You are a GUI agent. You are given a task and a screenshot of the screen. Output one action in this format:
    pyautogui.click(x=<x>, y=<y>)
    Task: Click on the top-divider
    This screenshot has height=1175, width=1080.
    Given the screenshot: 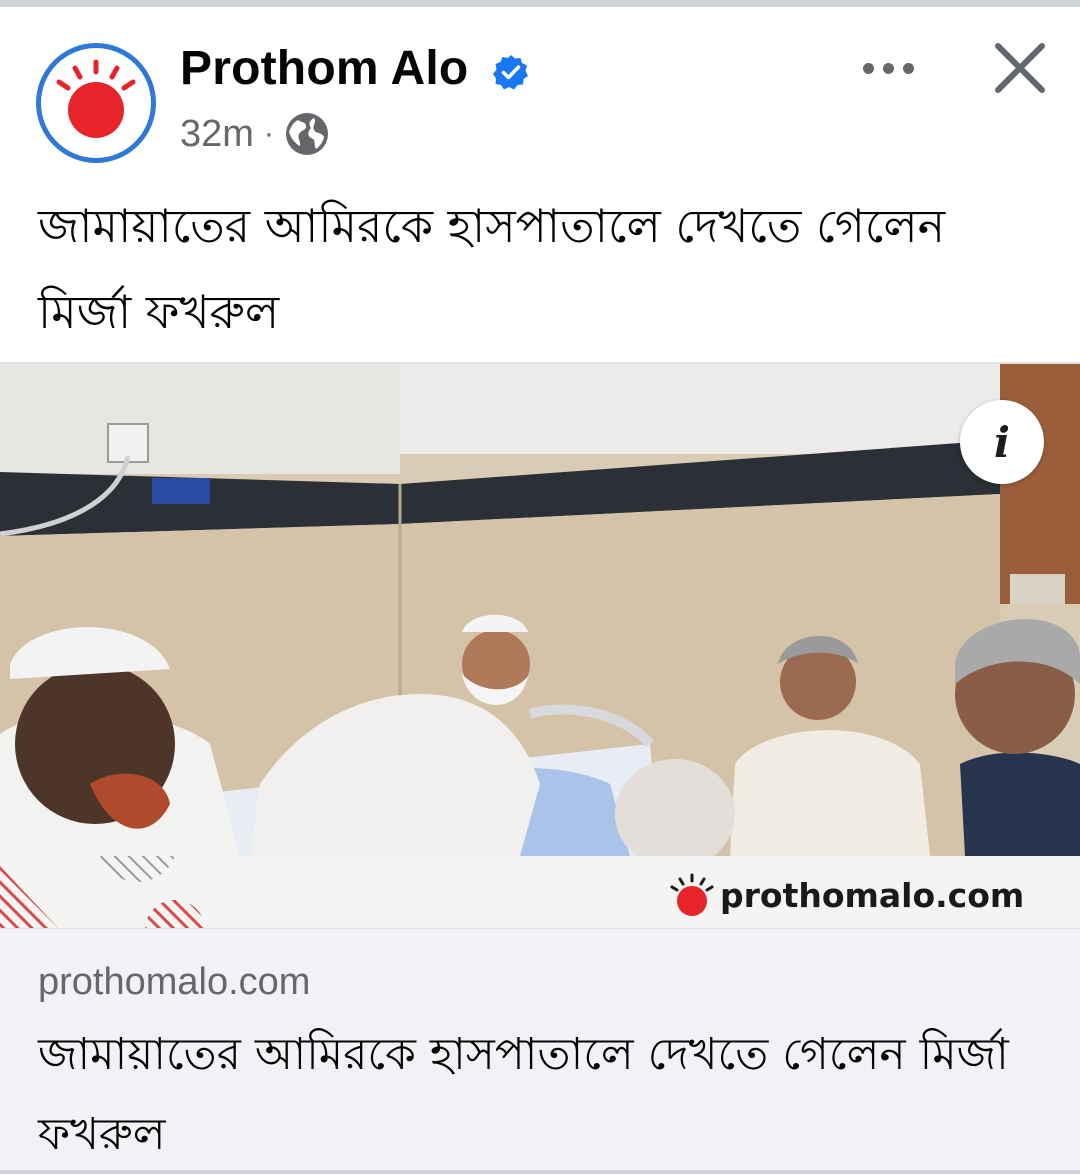 What is the action you would take?
    pyautogui.click(x=540, y=3)
    